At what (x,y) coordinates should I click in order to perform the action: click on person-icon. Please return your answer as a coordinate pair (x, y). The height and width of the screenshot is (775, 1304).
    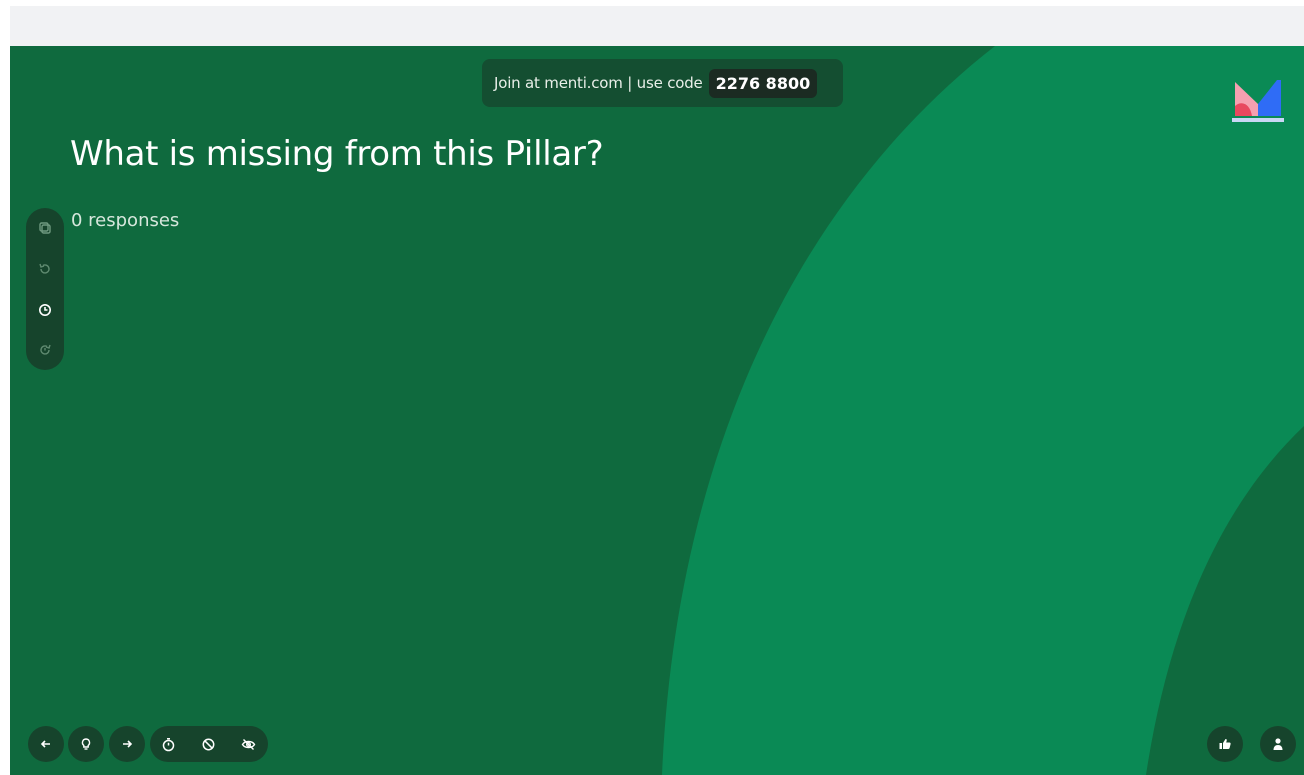
    Looking at the image, I should click on (1278, 744).